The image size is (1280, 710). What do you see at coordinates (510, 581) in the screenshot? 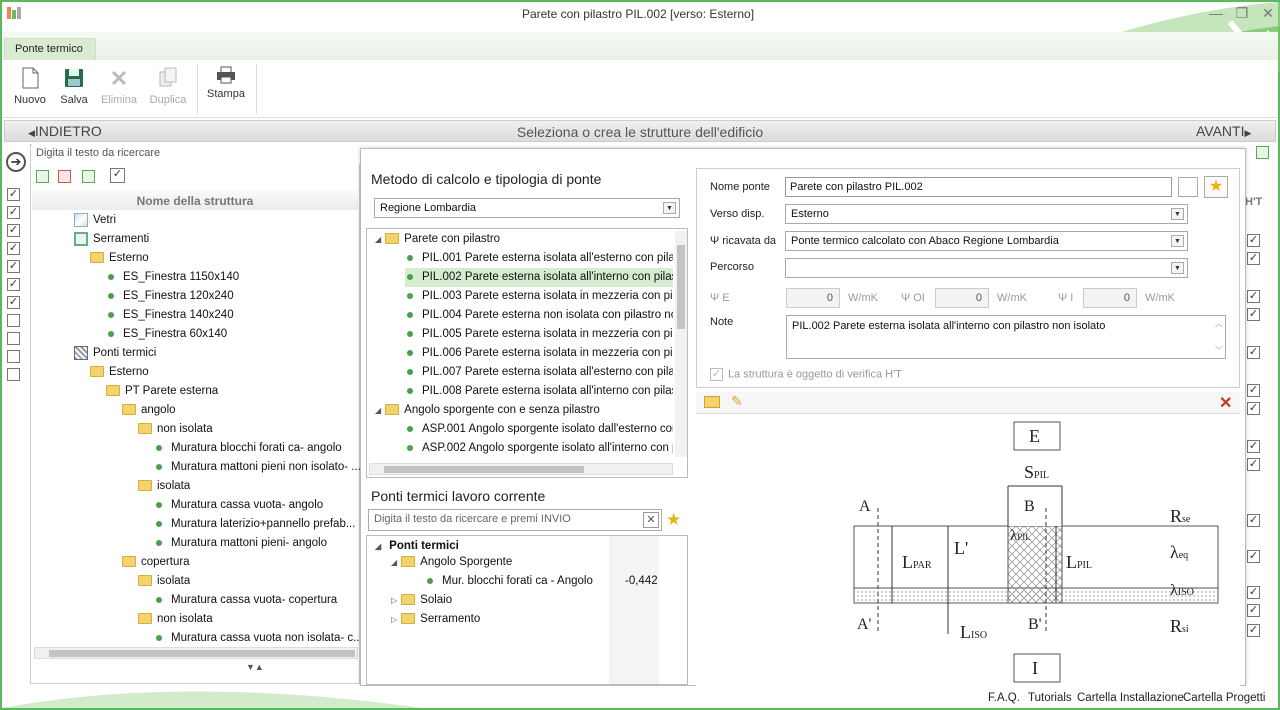
I see `tree-item: Mur. blocchi forati ca - Angolo` at bounding box center [510, 581].